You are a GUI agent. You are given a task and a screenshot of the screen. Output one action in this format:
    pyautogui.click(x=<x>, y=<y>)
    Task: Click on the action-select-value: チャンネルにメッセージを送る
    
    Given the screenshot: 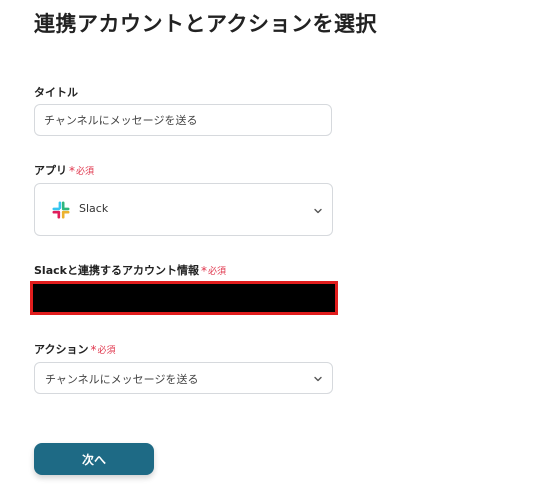 What is the action you would take?
    pyautogui.click(x=122, y=379)
    